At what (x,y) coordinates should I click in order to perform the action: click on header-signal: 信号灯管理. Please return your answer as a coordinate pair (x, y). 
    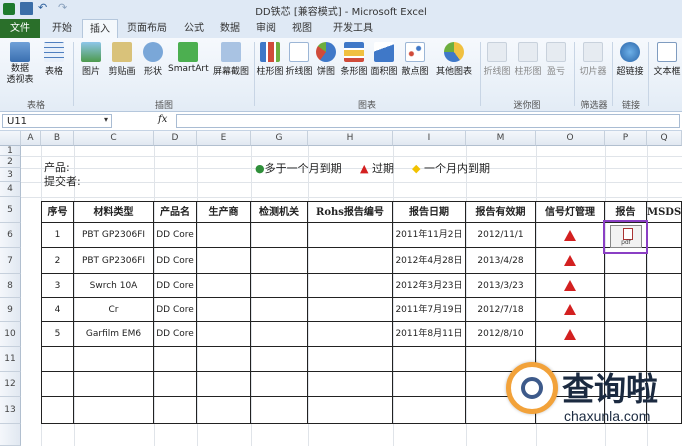
    Looking at the image, I should click on (570, 212).